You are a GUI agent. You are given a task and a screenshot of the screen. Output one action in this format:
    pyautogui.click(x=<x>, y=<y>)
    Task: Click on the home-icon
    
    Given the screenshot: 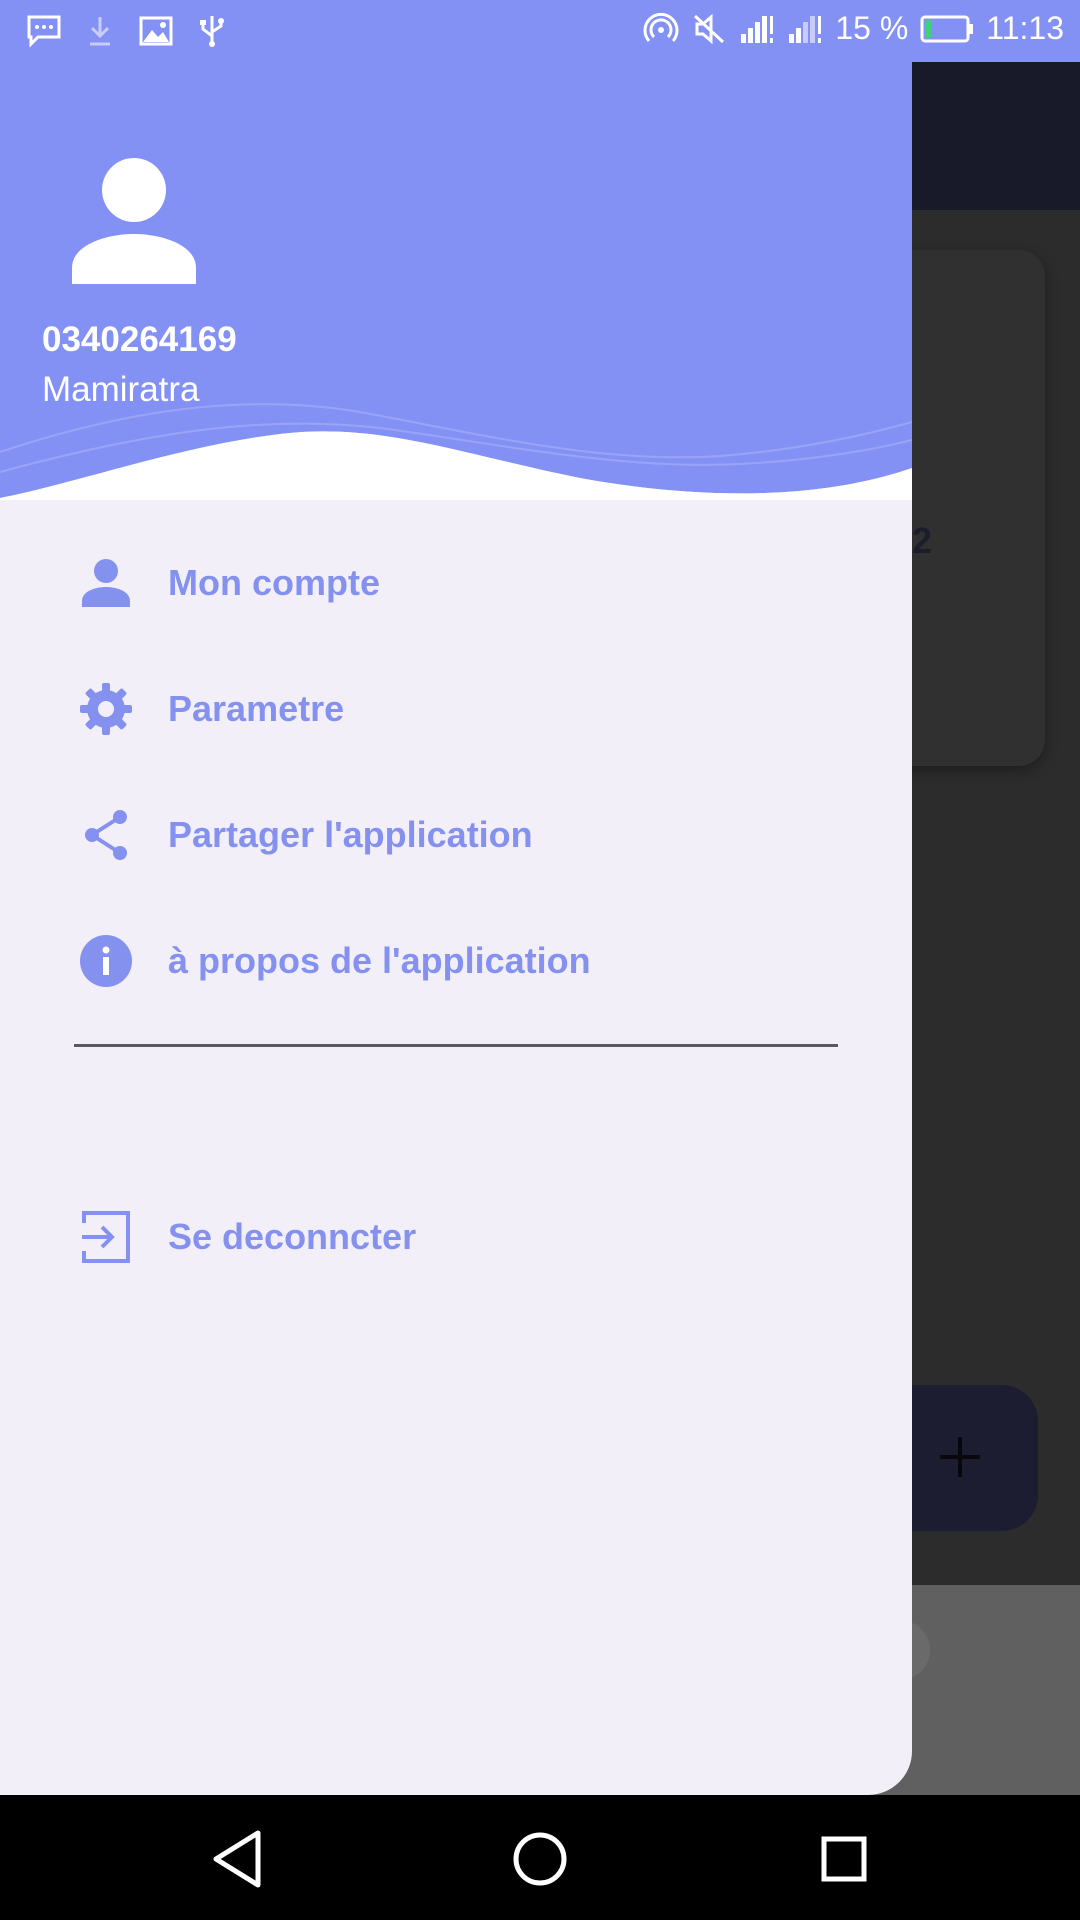 What is the action you would take?
    pyautogui.click(x=540, y=1859)
    